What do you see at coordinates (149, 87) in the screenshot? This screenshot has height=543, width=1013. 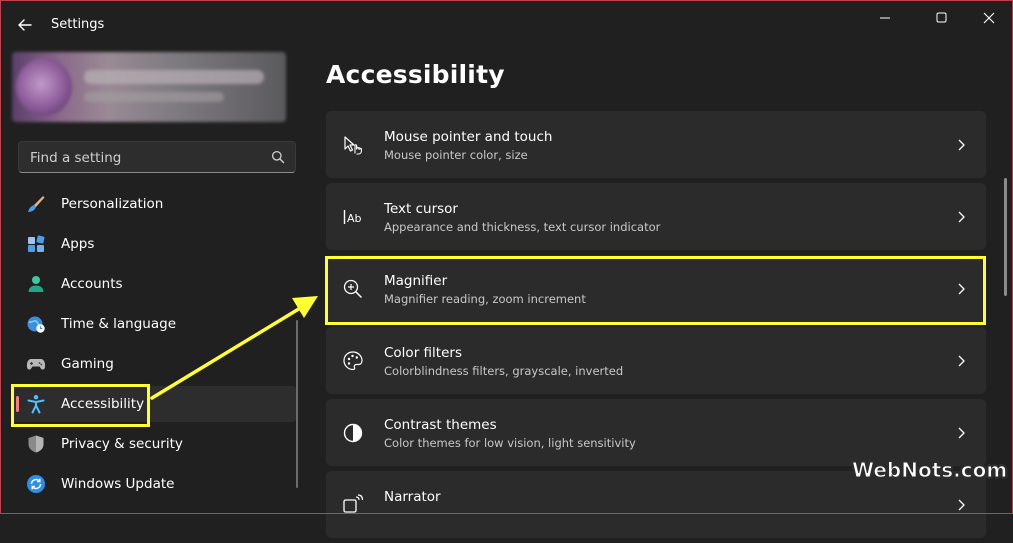 I see `user-profile` at bounding box center [149, 87].